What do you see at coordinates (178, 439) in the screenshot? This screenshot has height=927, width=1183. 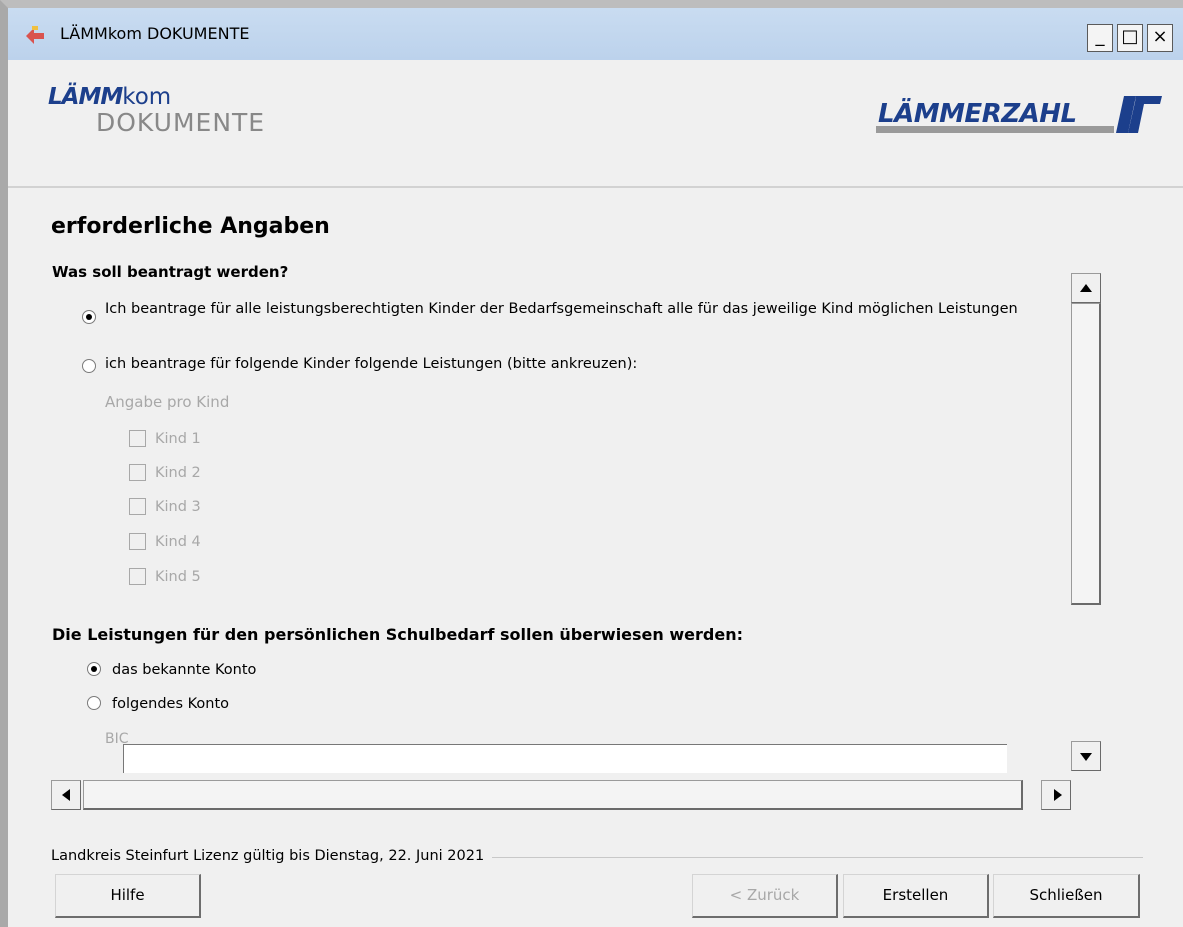 I see `checkbox-kind-1-label: Kind 1` at bounding box center [178, 439].